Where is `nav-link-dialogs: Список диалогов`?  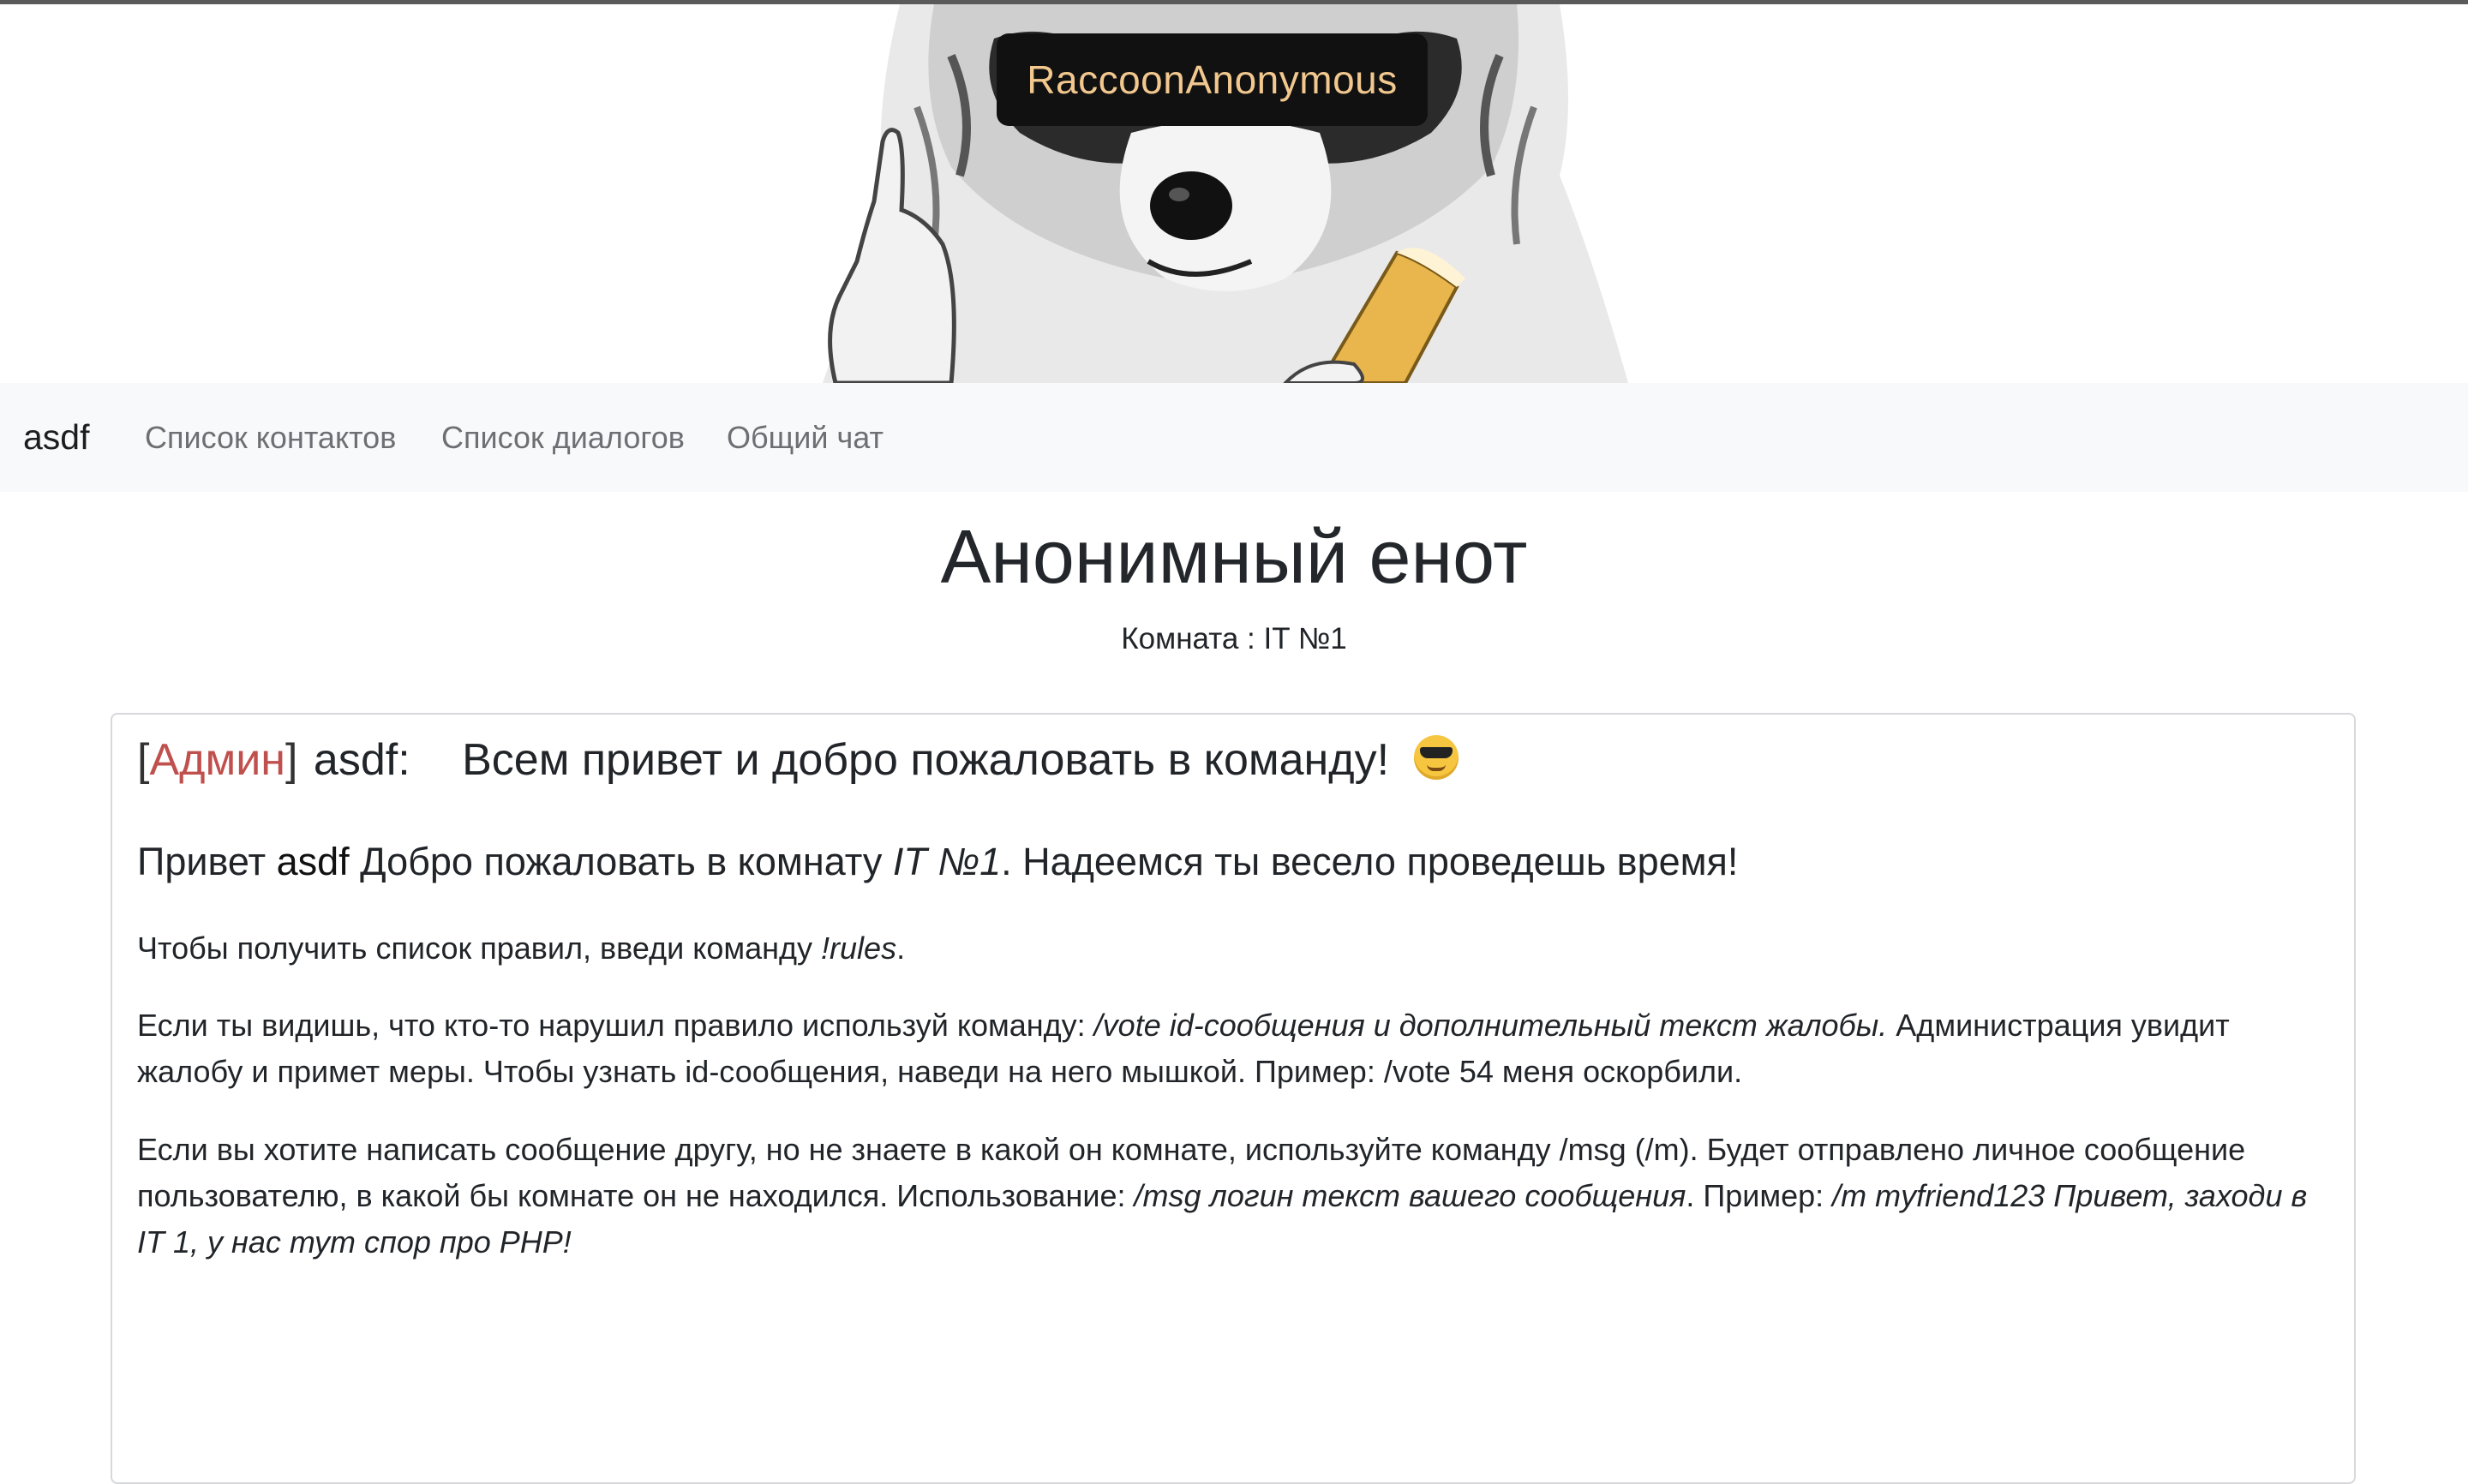
nav-link-dialogs: Список диалогов is located at coordinates (563, 438).